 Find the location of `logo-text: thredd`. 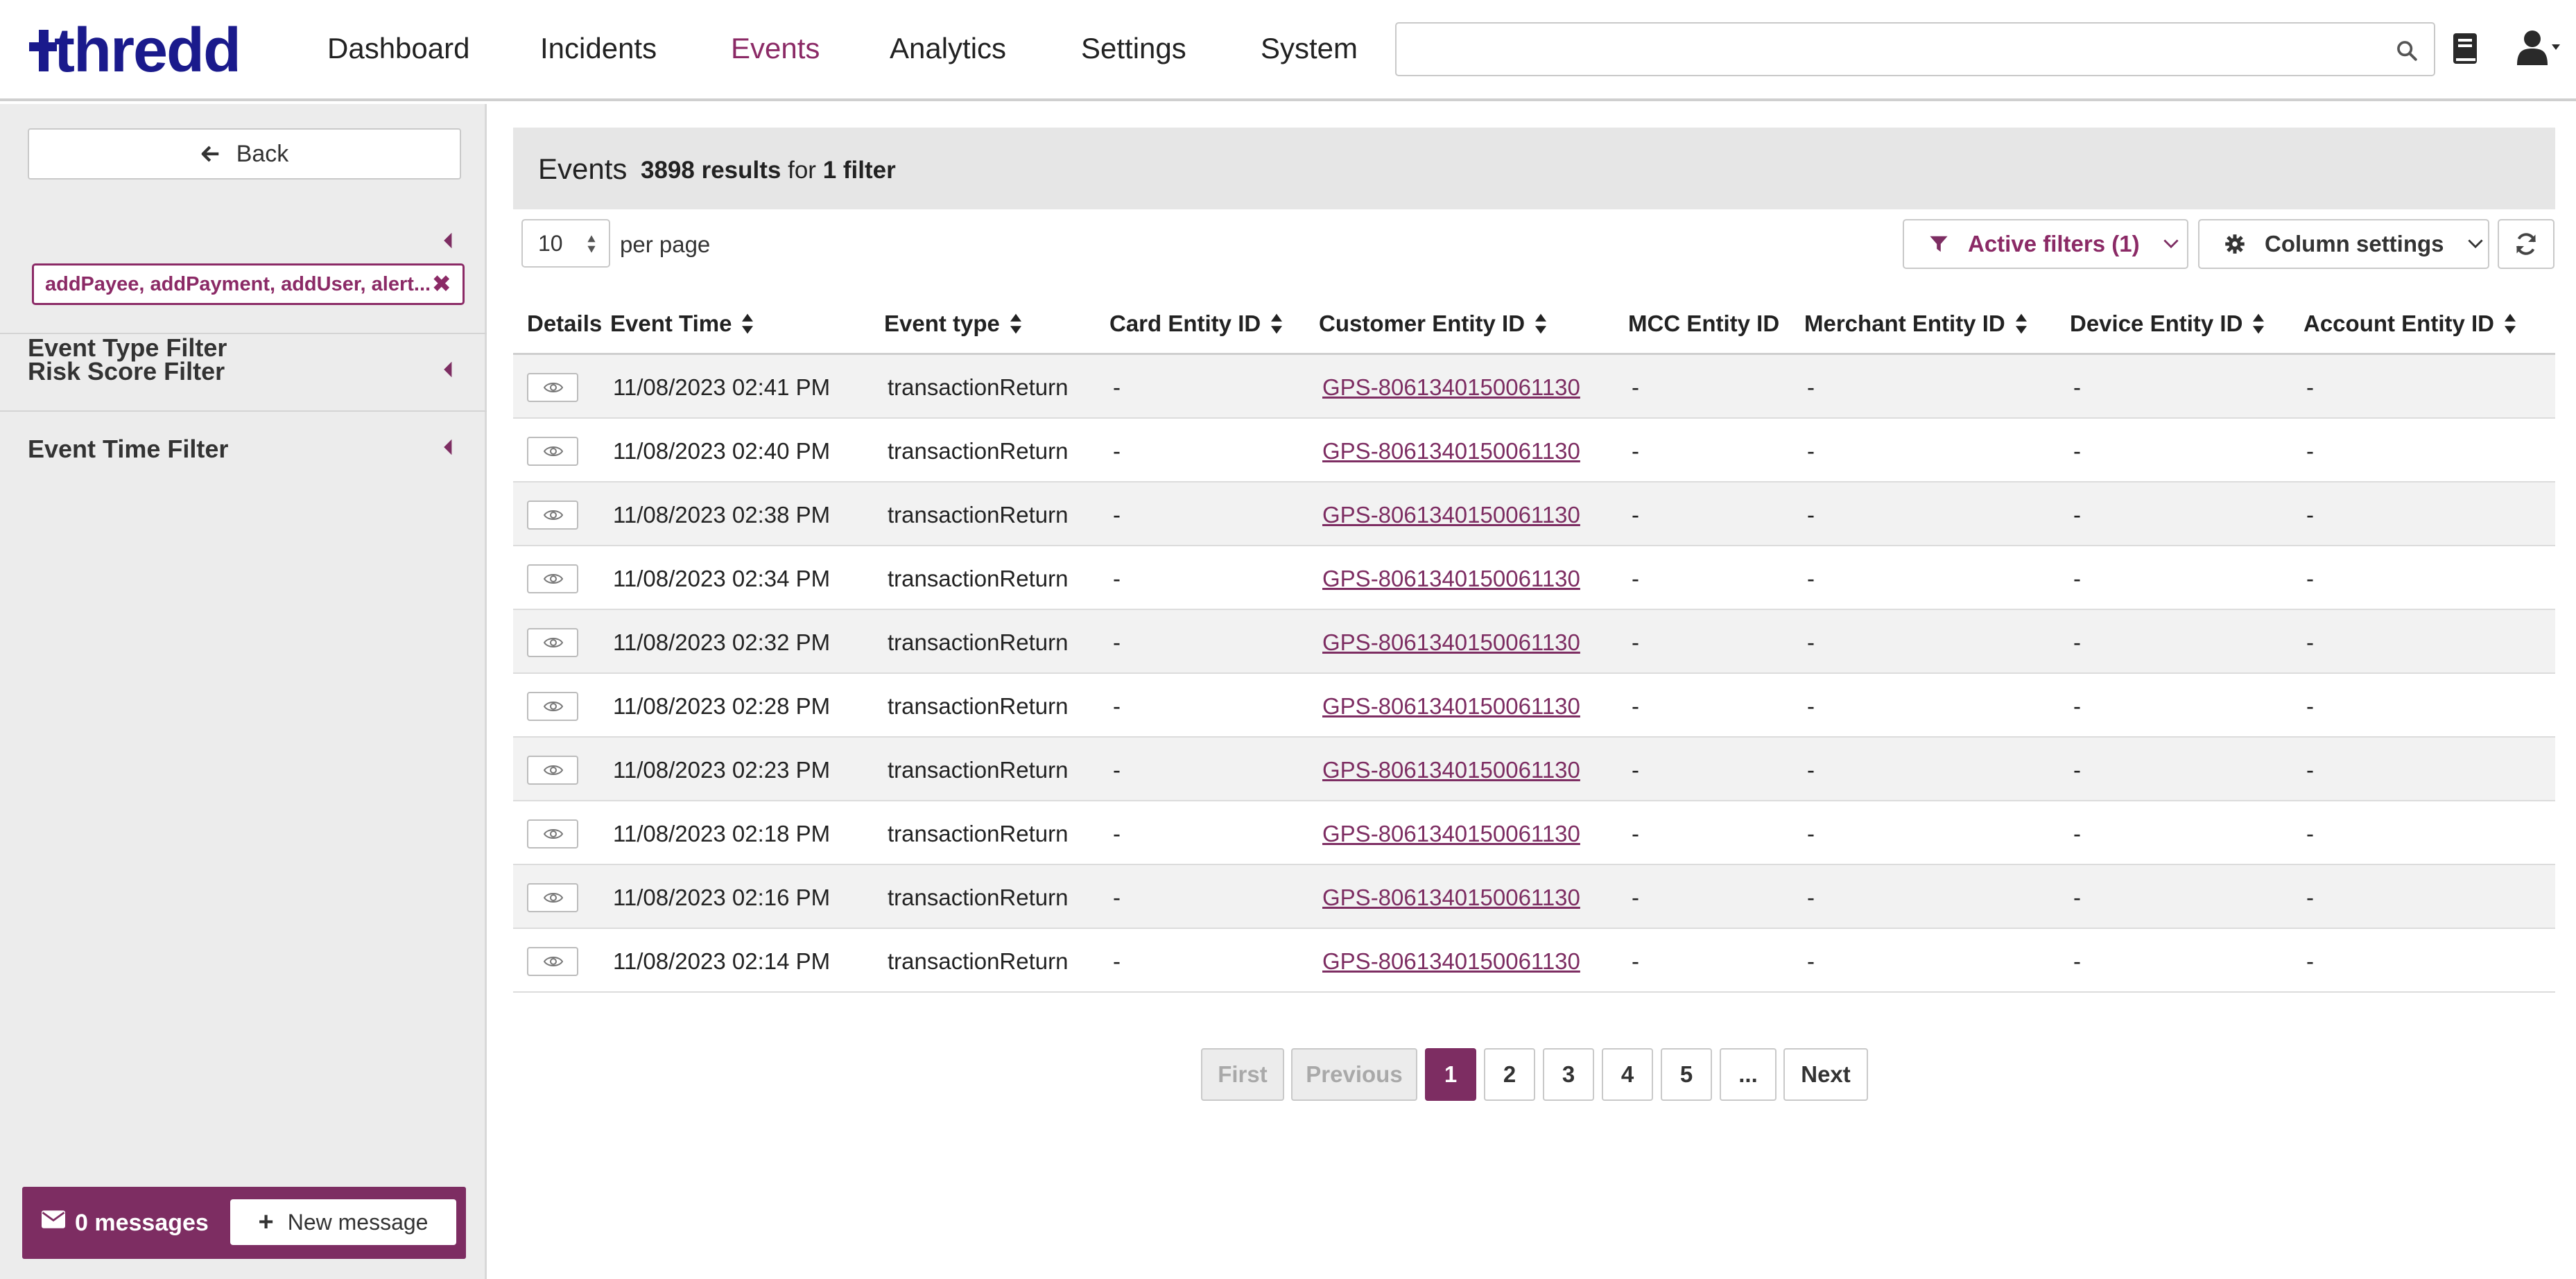

logo-text: thredd is located at coordinates (147, 50).